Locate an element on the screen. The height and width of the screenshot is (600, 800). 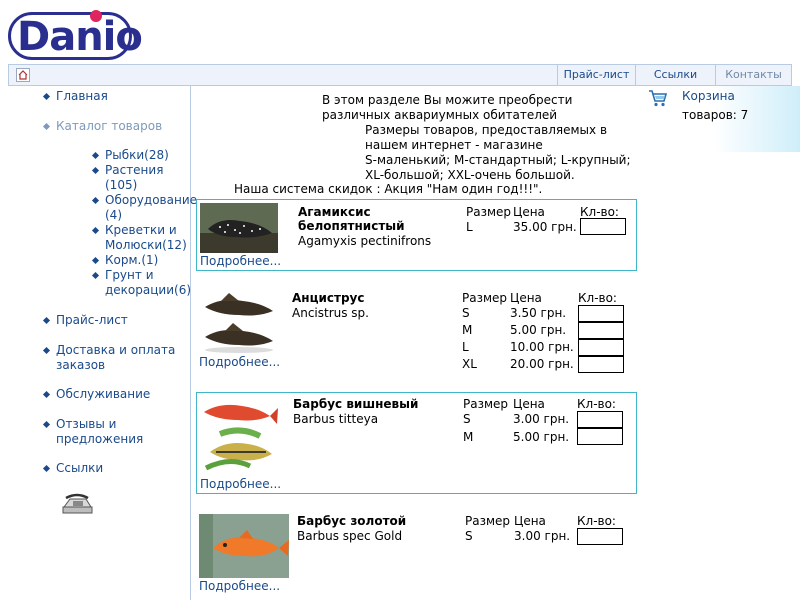
menu-item-links: Ссылки is located at coordinates (72, 468).